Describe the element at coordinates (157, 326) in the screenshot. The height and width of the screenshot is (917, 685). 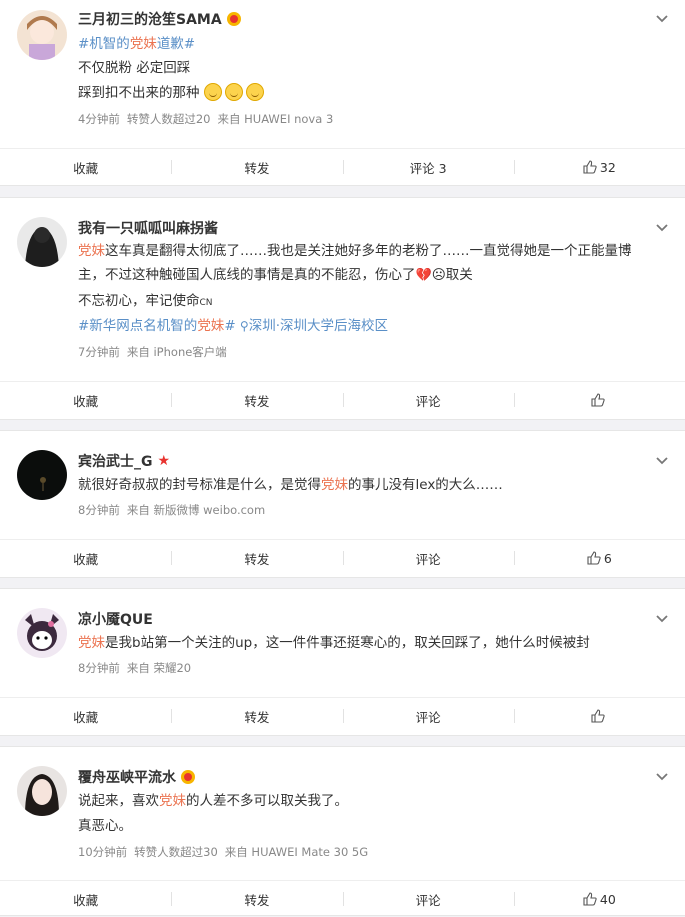
I see `topic-tag: #新华网点名机智的党妹#` at that location.